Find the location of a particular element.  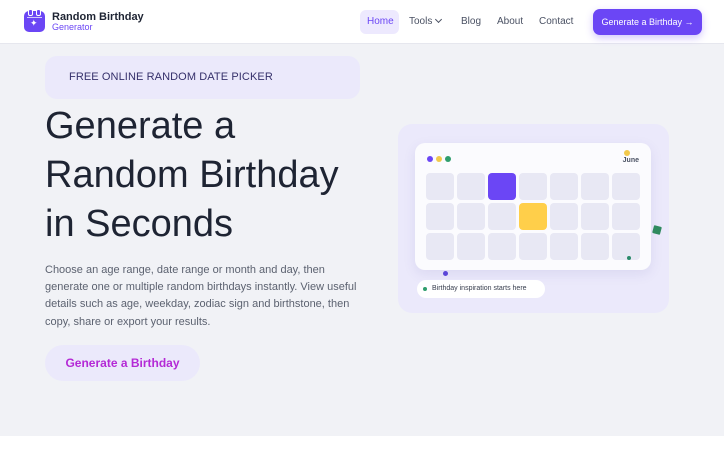

chevron-down-icon is located at coordinates (439, 19).